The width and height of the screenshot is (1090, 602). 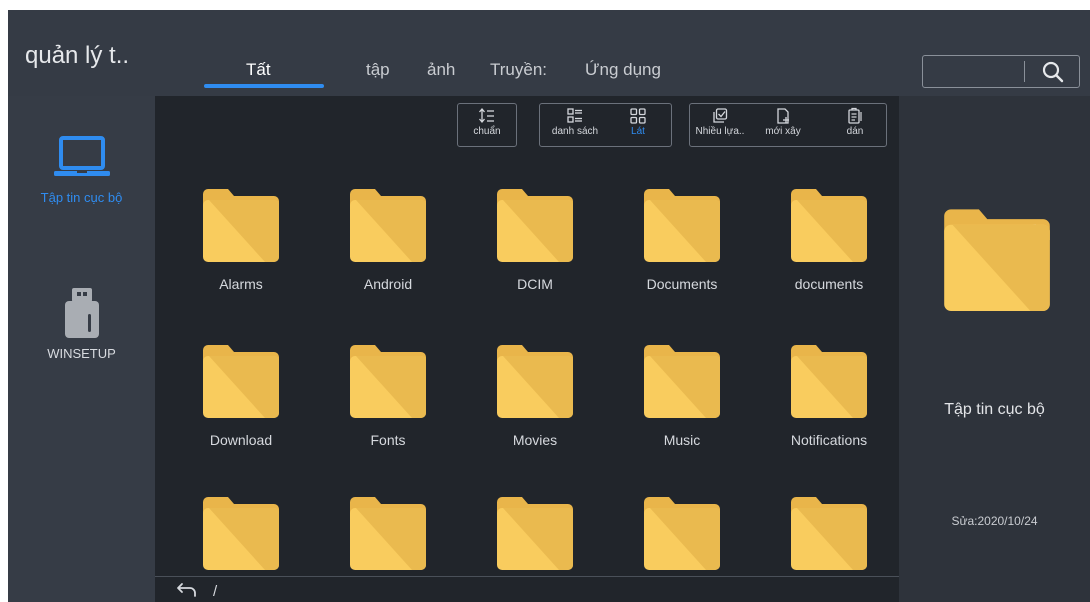 I want to click on folder-name: Movies, so click(x=535, y=440).